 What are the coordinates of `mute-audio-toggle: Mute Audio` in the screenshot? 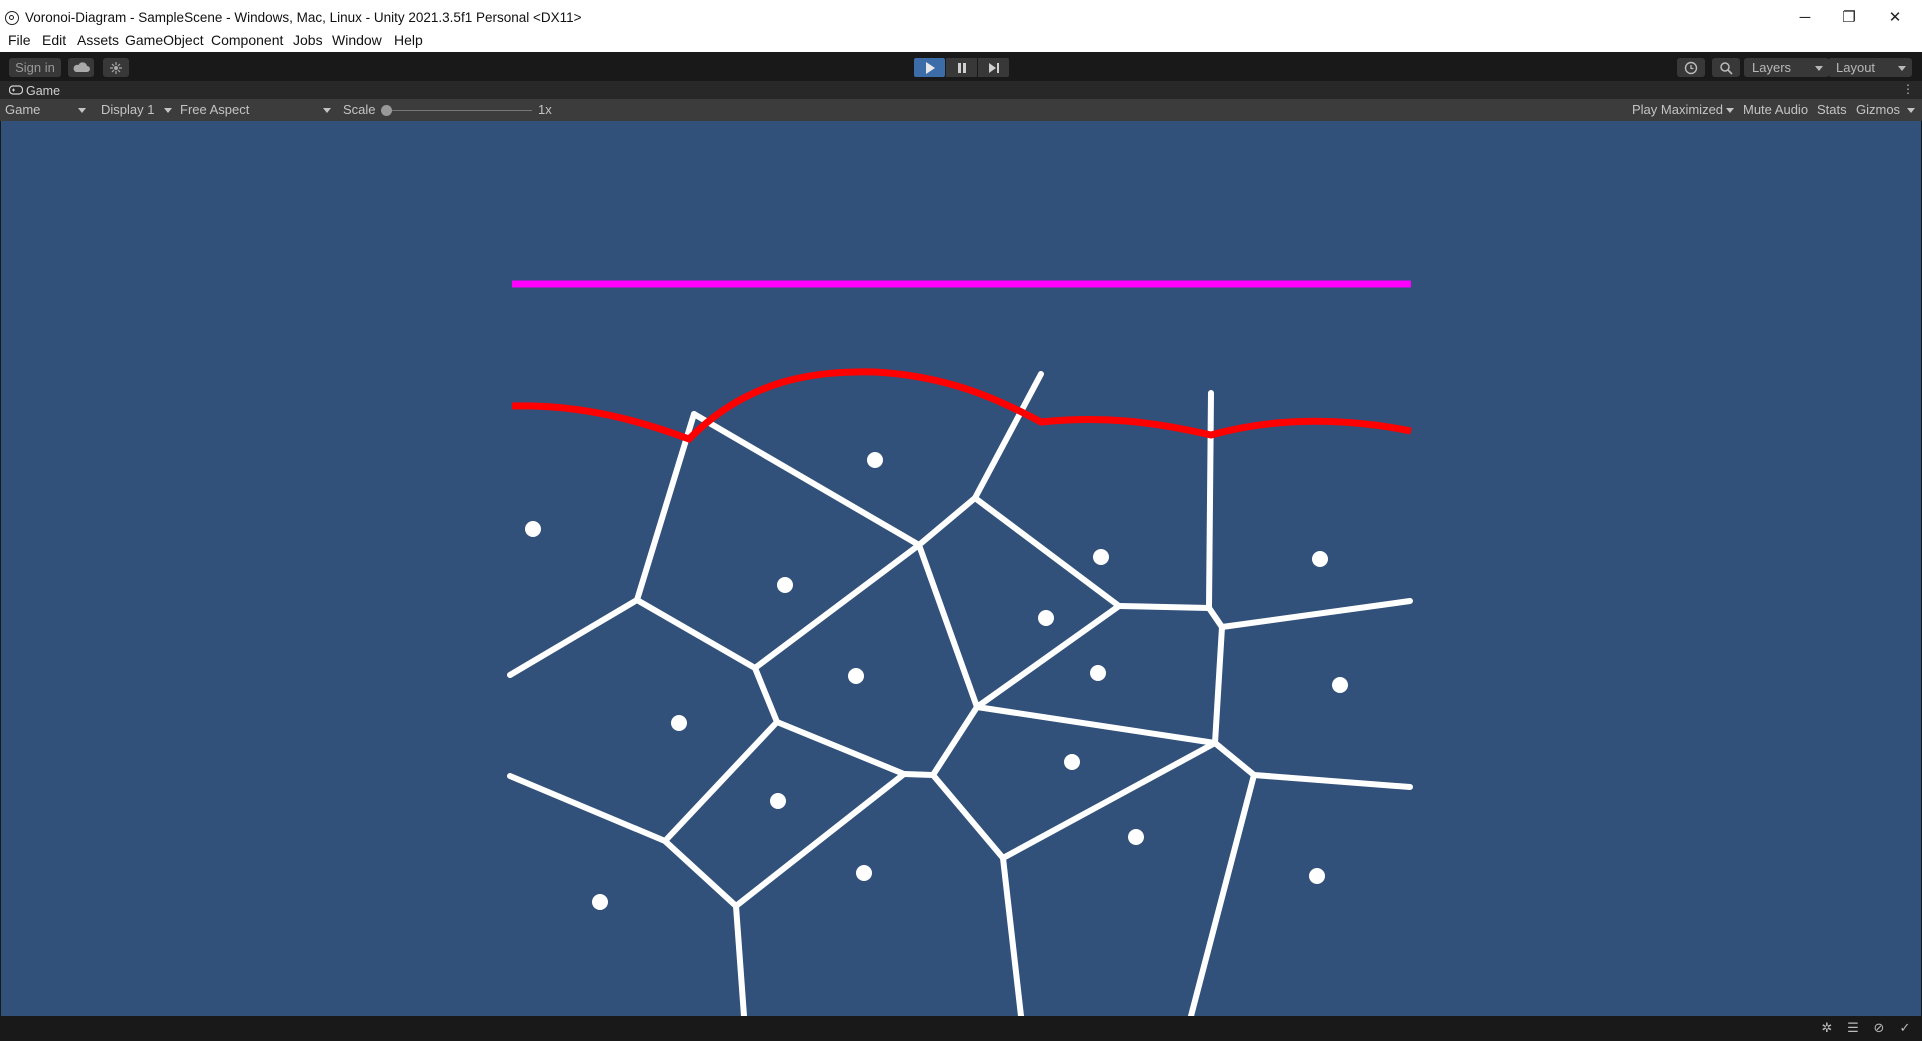 It's located at (1775, 109).